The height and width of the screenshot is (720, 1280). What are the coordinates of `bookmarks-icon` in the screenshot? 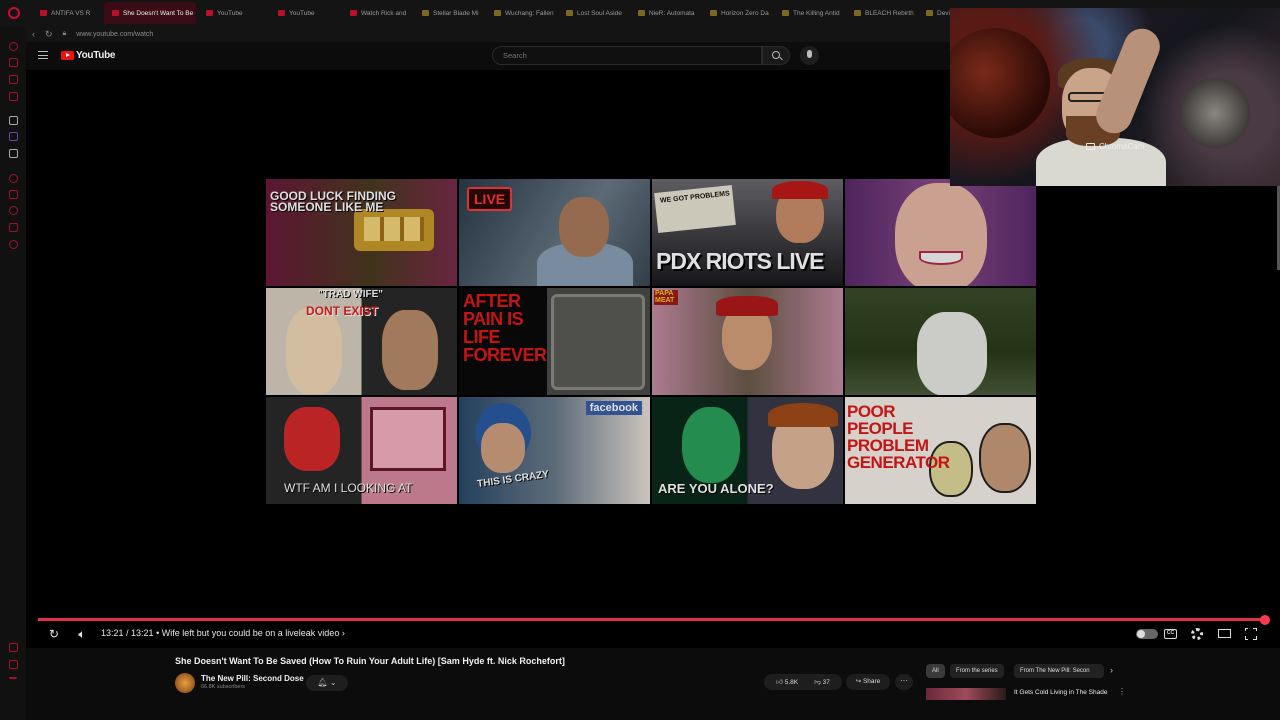 It's located at (13, 96).